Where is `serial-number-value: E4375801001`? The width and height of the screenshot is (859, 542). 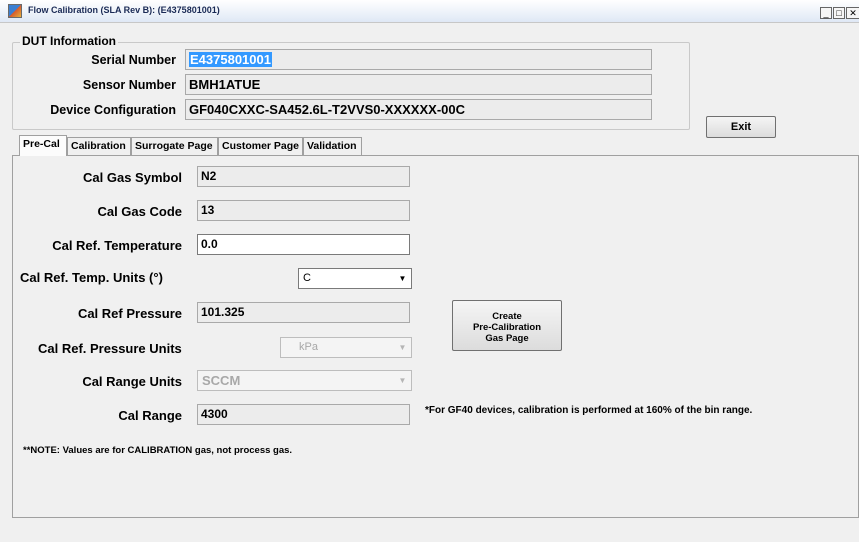
serial-number-value: E4375801001 is located at coordinates (230, 59).